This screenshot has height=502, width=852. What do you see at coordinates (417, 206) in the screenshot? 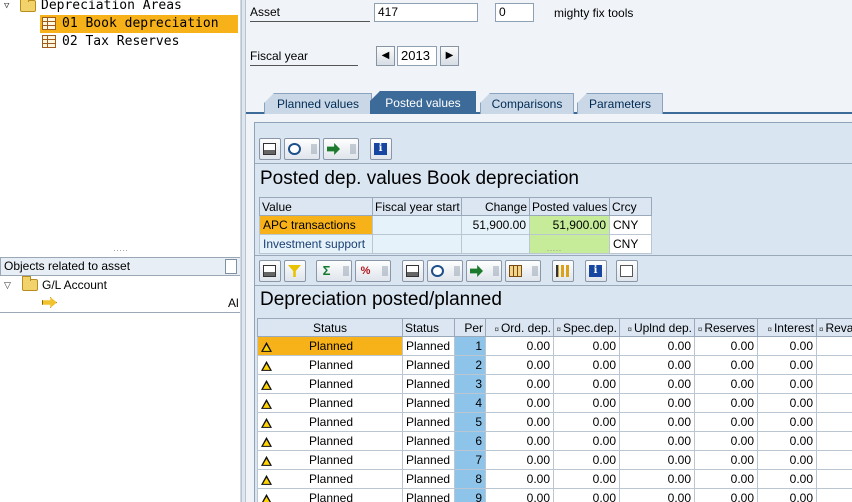
I see `column-header: Fiscal year start` at bounding box center [417, 206].